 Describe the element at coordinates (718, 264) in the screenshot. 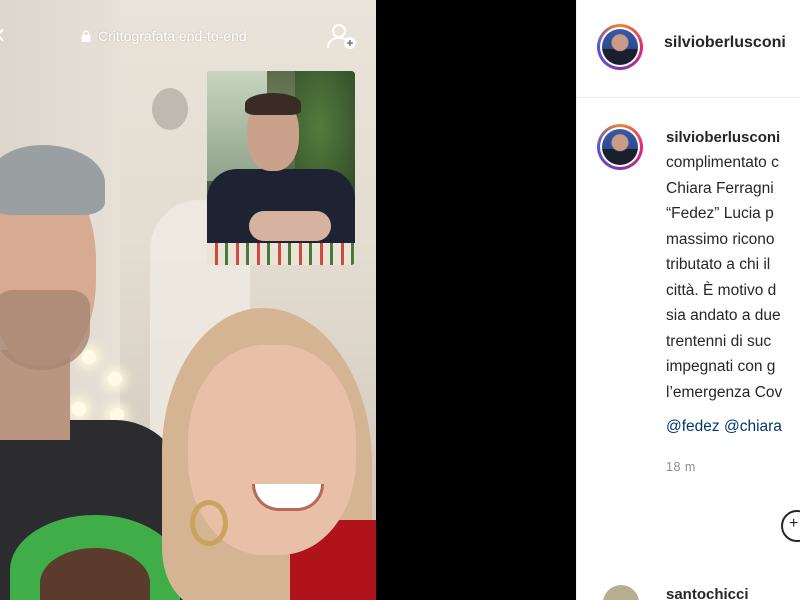

I see `caption-line: tributato a chi il` at that location.